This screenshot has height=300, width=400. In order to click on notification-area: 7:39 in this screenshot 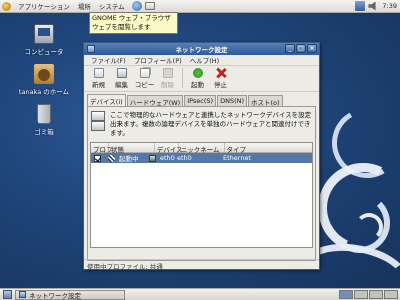, I will do `click(376, 6)`.